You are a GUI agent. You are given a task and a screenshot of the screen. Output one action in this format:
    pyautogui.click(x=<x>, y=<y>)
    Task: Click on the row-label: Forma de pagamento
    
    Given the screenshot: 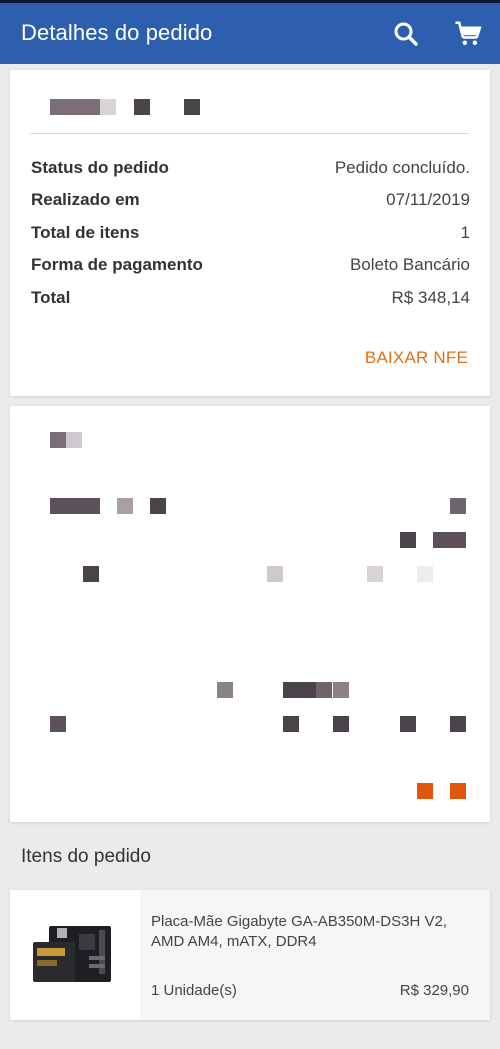 What is the action you would take?
    pyautogui.click(x=117, y=264)
    